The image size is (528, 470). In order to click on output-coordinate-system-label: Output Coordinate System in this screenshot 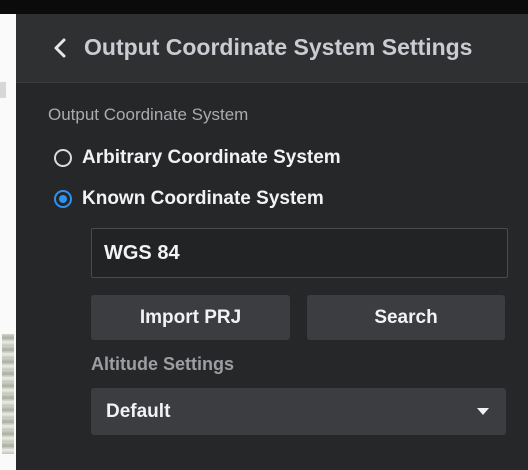, I will do `click(148, 114)`.